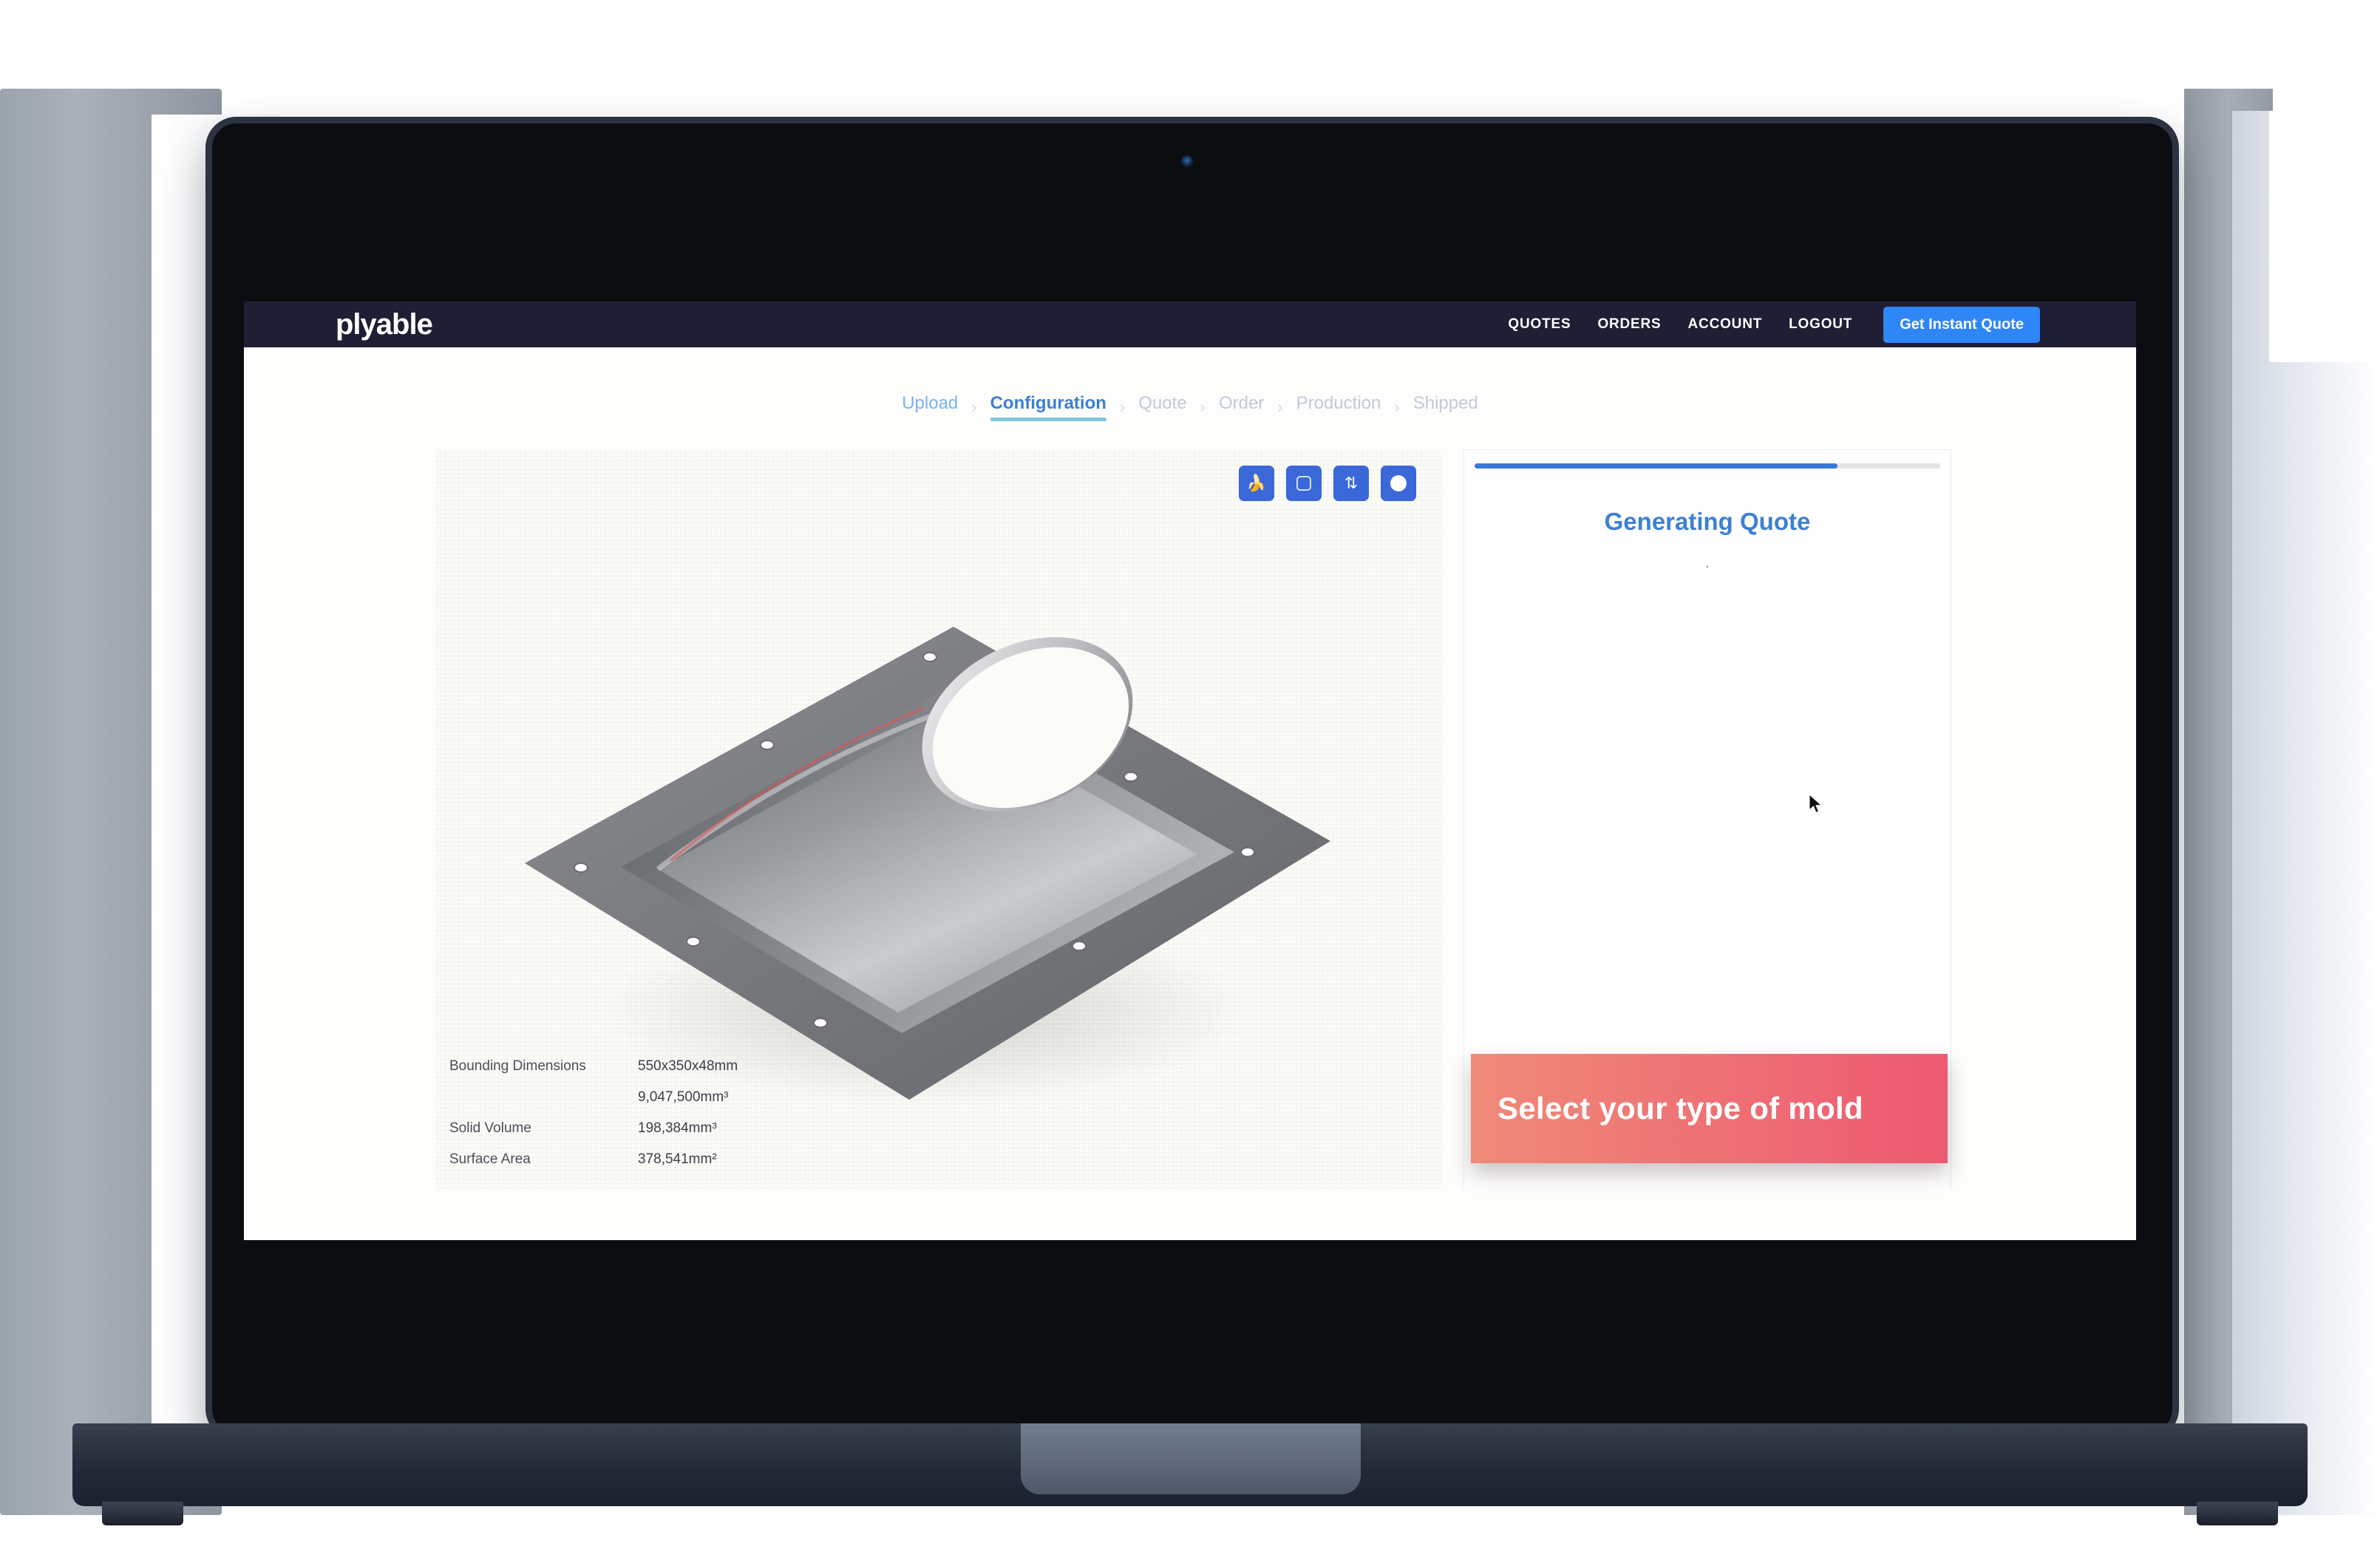 This screenshot has width=2380, height=1552. I want to click on laptop-foot-left, so click(142, 1514).